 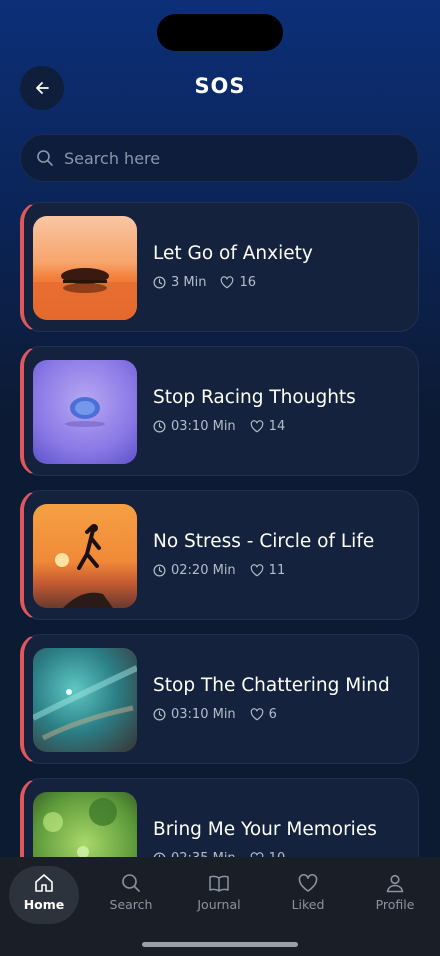 What do you see at coordinates (219, 699) in the screenshot?
I see `list-item: Stop The Chattering Mind 03:10 Min 6` at bounding box center [219, 699].